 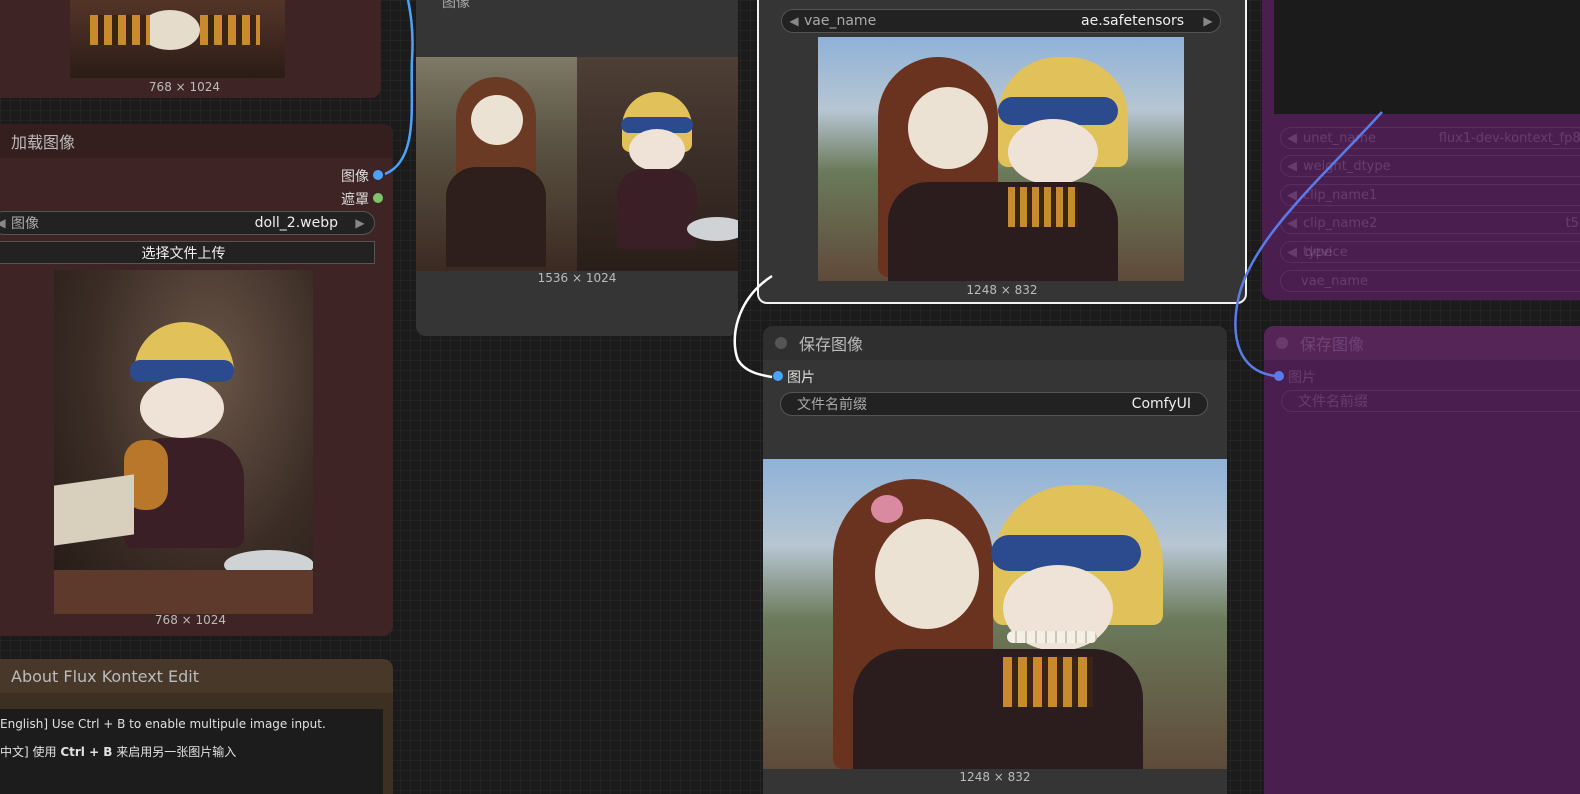 I want to click on partial-input-label: 图像, so click(x=456, y=5).